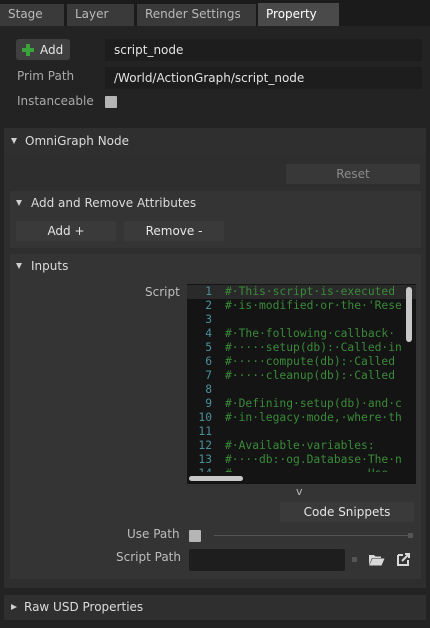  I want to click on inputs-title: Inputs, so click(50, 266).